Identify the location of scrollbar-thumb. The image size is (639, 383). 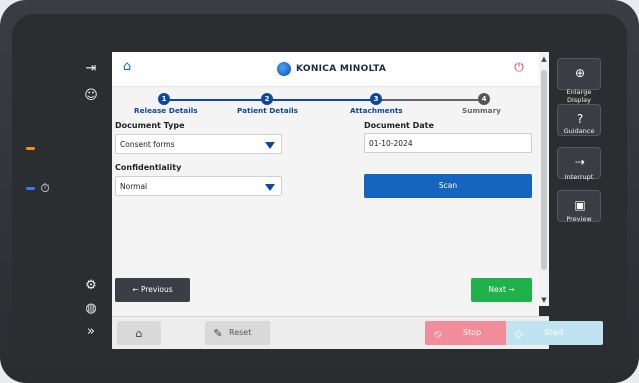
(544, 170).